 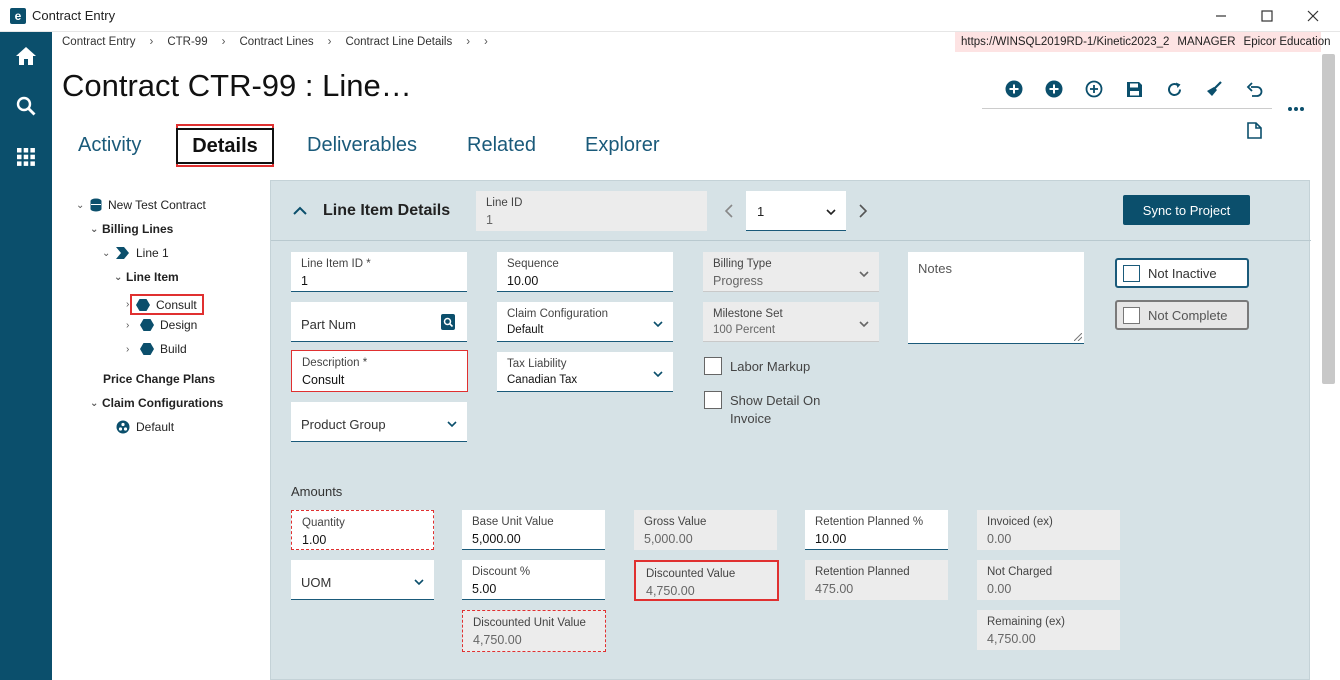 What do you see at coordinates (1214, 89) in the screenshot?
I see `clear-button` at bounding box center [1214, 89].